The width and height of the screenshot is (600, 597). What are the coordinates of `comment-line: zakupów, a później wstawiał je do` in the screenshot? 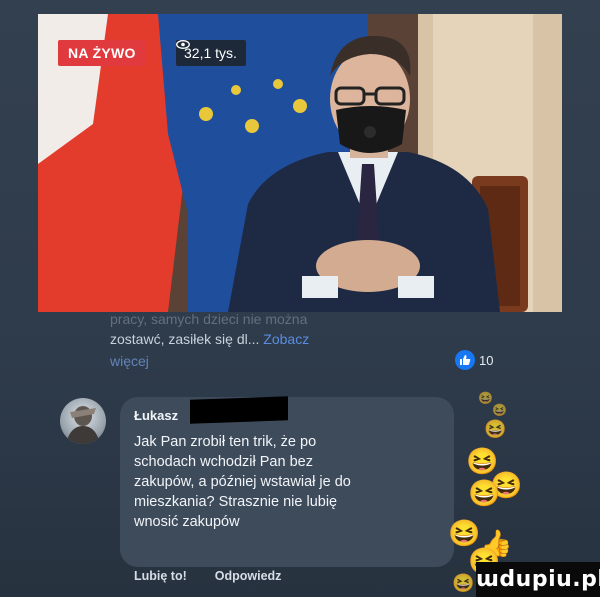 It's located at (242, 482).